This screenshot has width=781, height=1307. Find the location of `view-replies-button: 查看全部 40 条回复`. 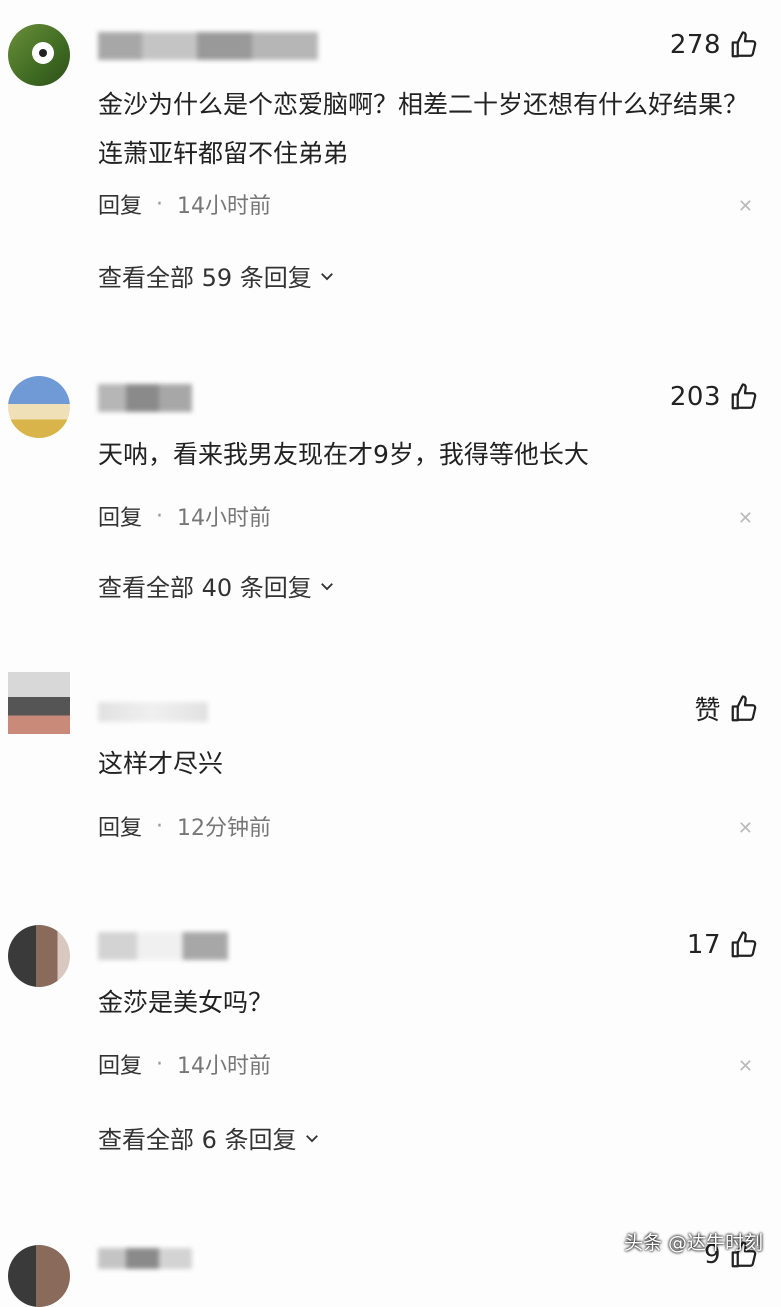

view-replies-button: 查看全部 40 条回复 is located at coordinates (217, 585).